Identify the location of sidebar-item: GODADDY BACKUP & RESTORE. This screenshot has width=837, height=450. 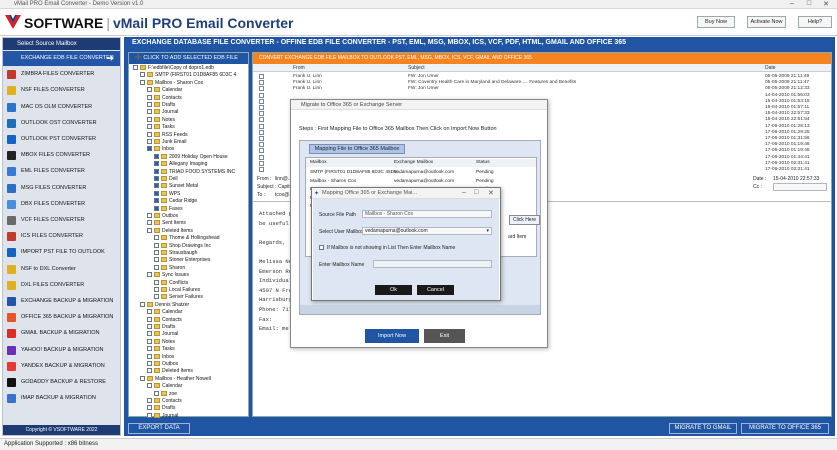
(61, 382).